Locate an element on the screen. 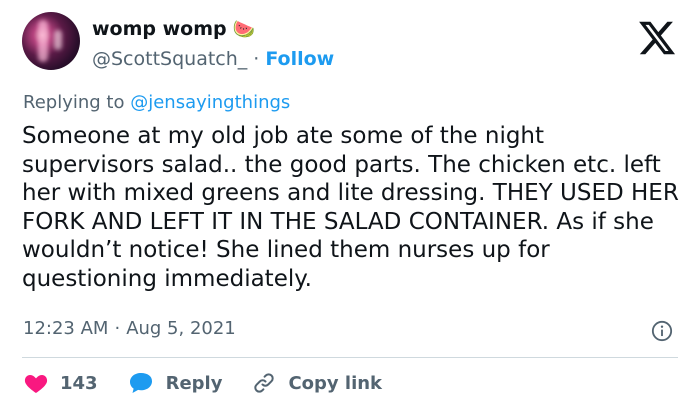 This screenshot has width=700, height=410. replying-prefix: Replying to is located at coordinates (74, 102).